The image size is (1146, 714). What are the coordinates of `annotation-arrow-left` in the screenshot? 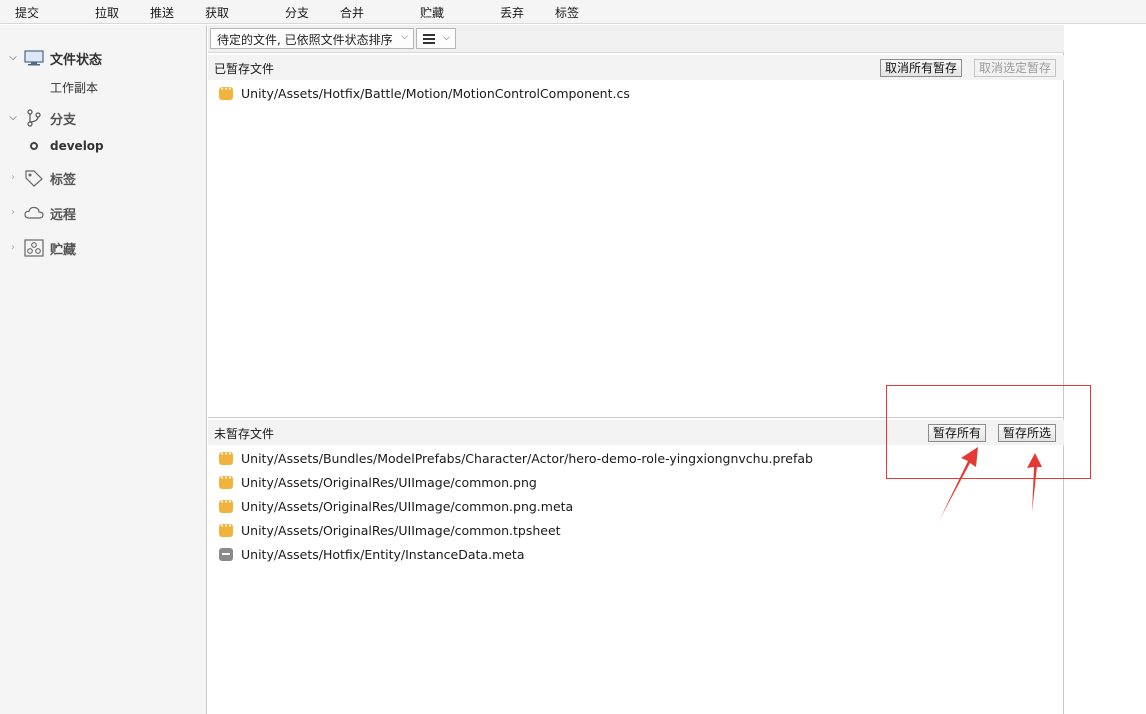 It's located at (959, 483).